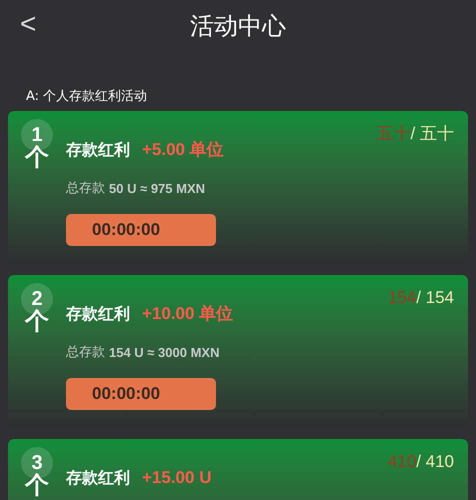 The image size is (476, 500). I want to click on deposit-value: 154 U ≈ 3000 MXN, so click(164, 353).